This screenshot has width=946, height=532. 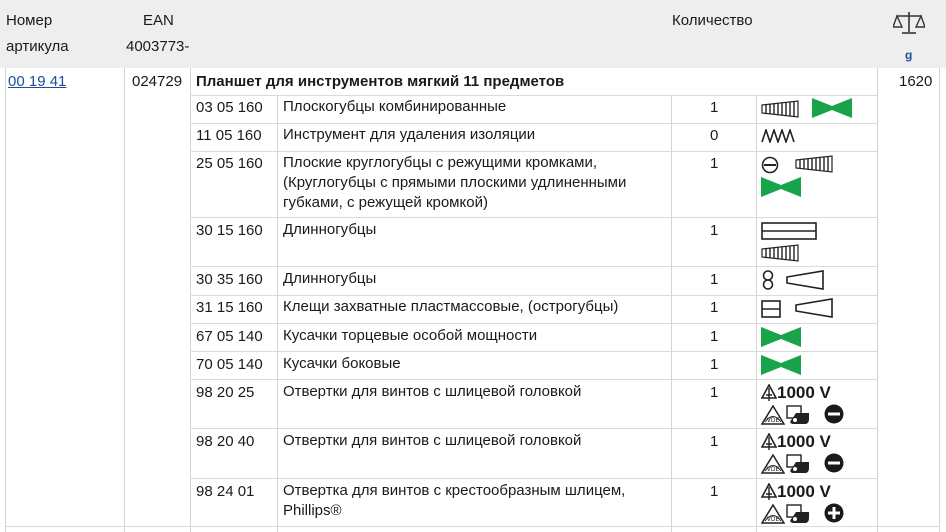 What do you see at coordinates (229, 336) in the screenshot?
I see `item-code: 67 05 140` at bounding box center [229, 336].